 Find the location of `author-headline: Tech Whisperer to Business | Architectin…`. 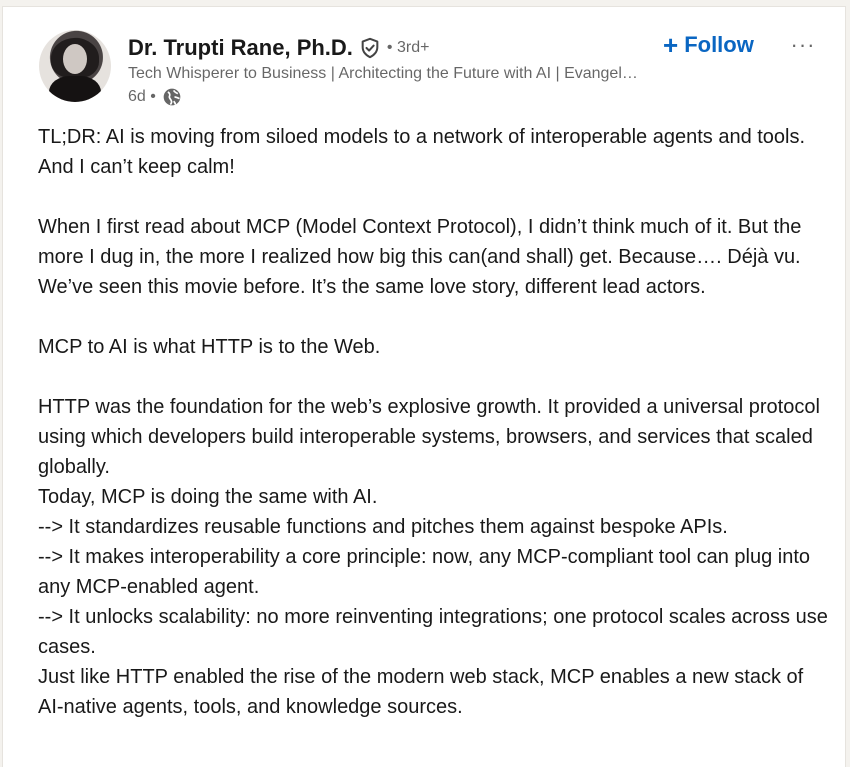

author-headline: Tech Whisperer to Business | Architectin… is located at coordinates (383, 73).